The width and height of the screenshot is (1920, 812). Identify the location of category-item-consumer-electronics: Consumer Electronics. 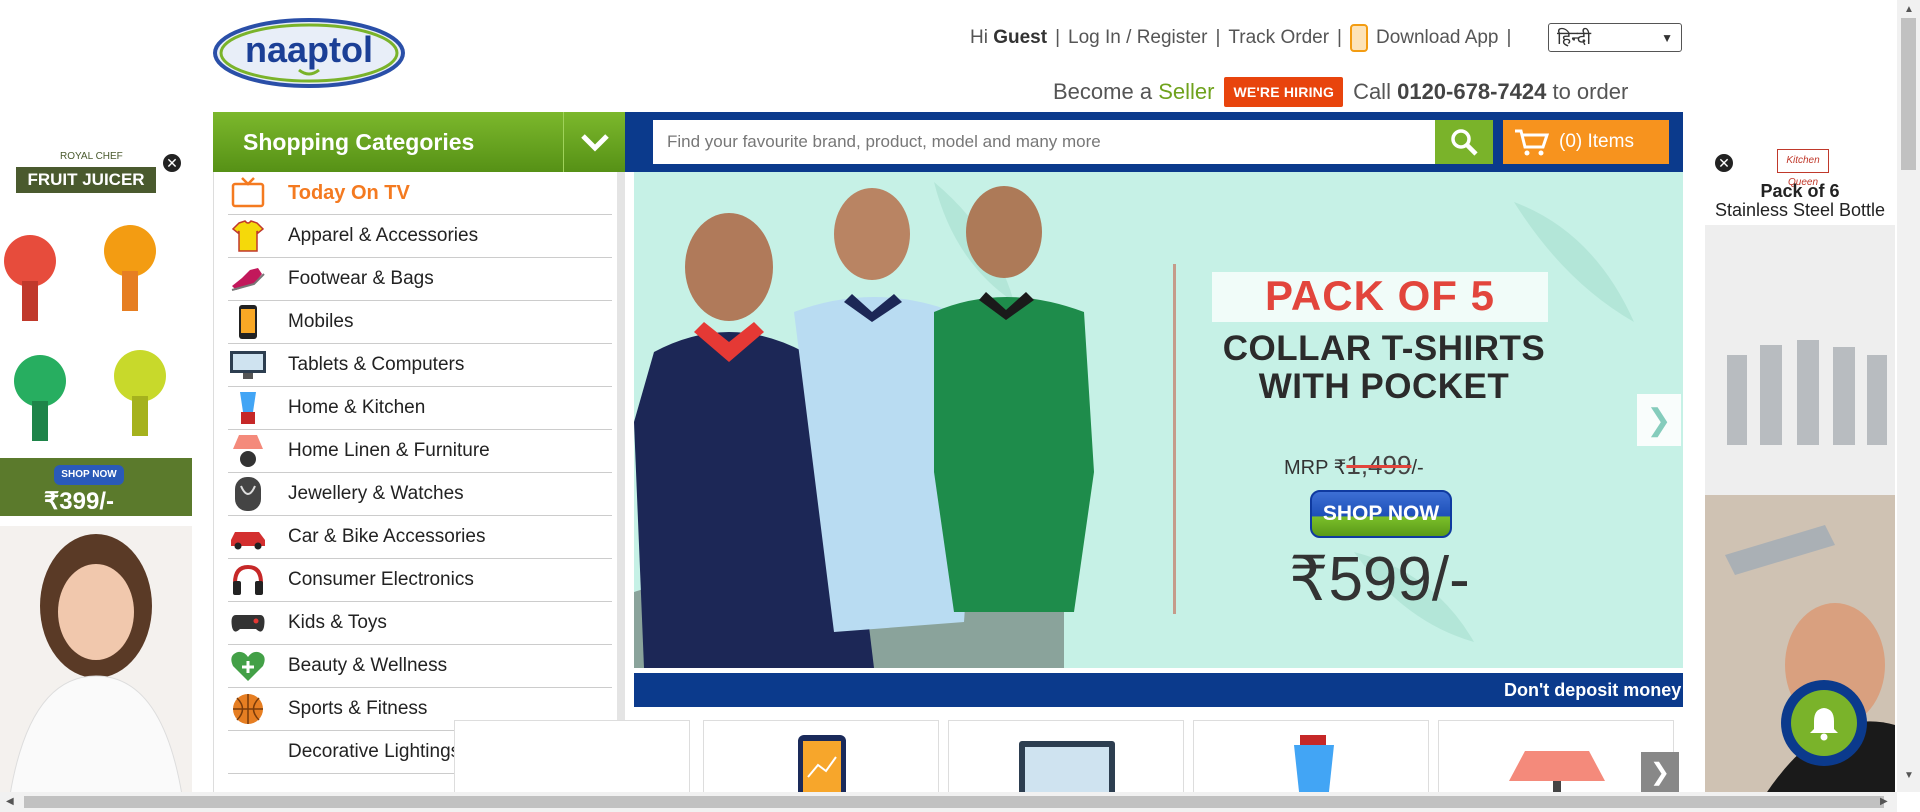
(420, 580).